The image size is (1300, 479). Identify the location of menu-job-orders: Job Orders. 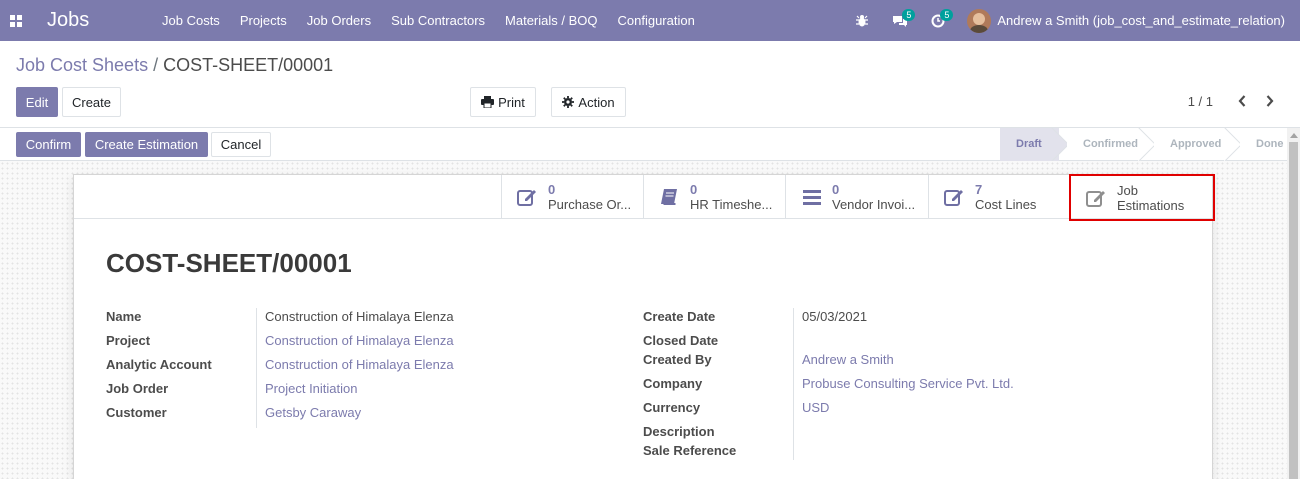
(339, 20).